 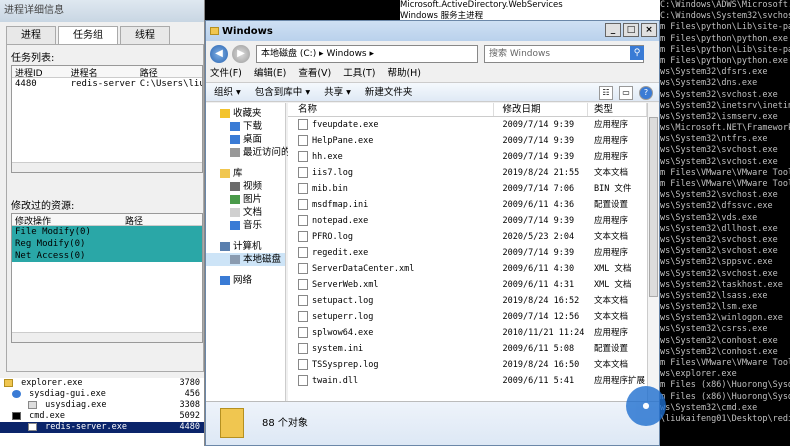 I want to click on table-row: ServerDataCenter.xml 2009/6/11 4:30 XML 文档, so click(x=467, y=269).